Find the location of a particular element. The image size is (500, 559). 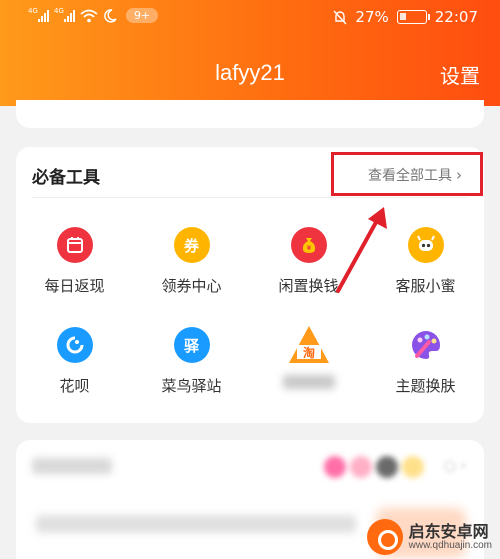

clock: 22:07 is located at coordinates (456, 17).